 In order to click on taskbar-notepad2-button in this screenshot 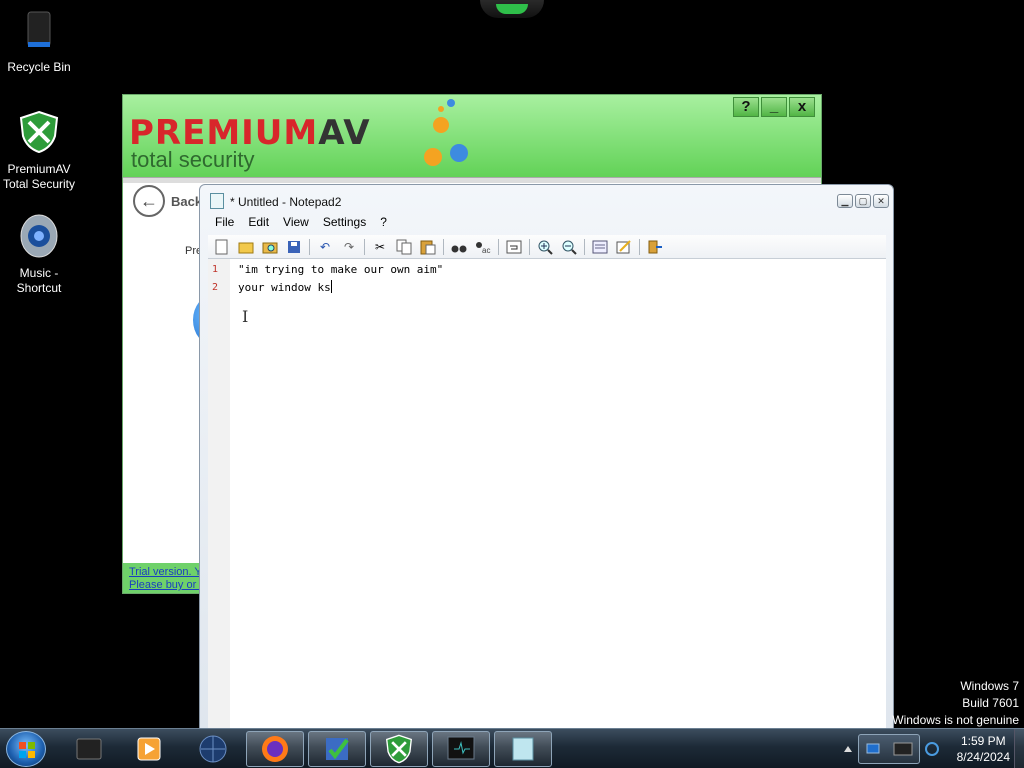, I will do `click(337, 749)`.